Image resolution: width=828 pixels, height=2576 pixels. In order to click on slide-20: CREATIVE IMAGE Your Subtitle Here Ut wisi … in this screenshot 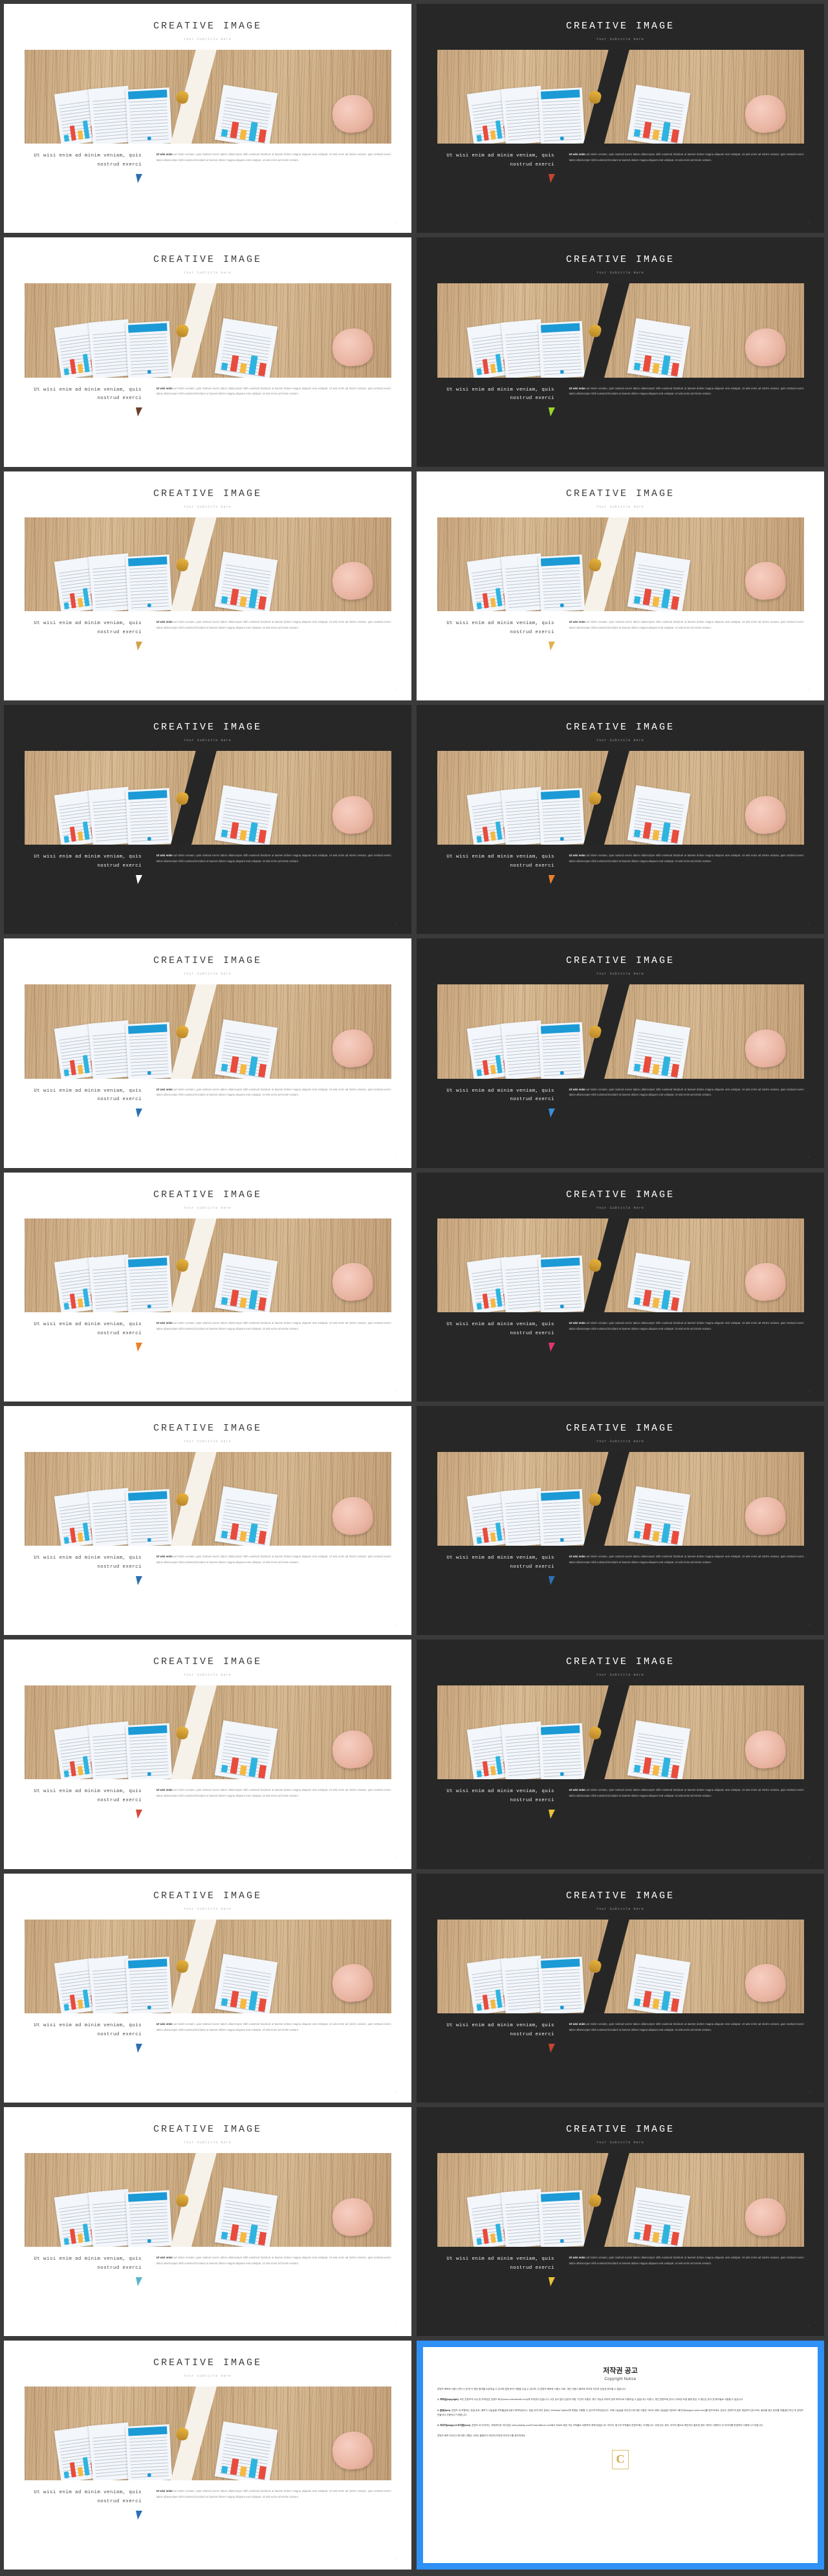, I will do `click(620, 2221)`.